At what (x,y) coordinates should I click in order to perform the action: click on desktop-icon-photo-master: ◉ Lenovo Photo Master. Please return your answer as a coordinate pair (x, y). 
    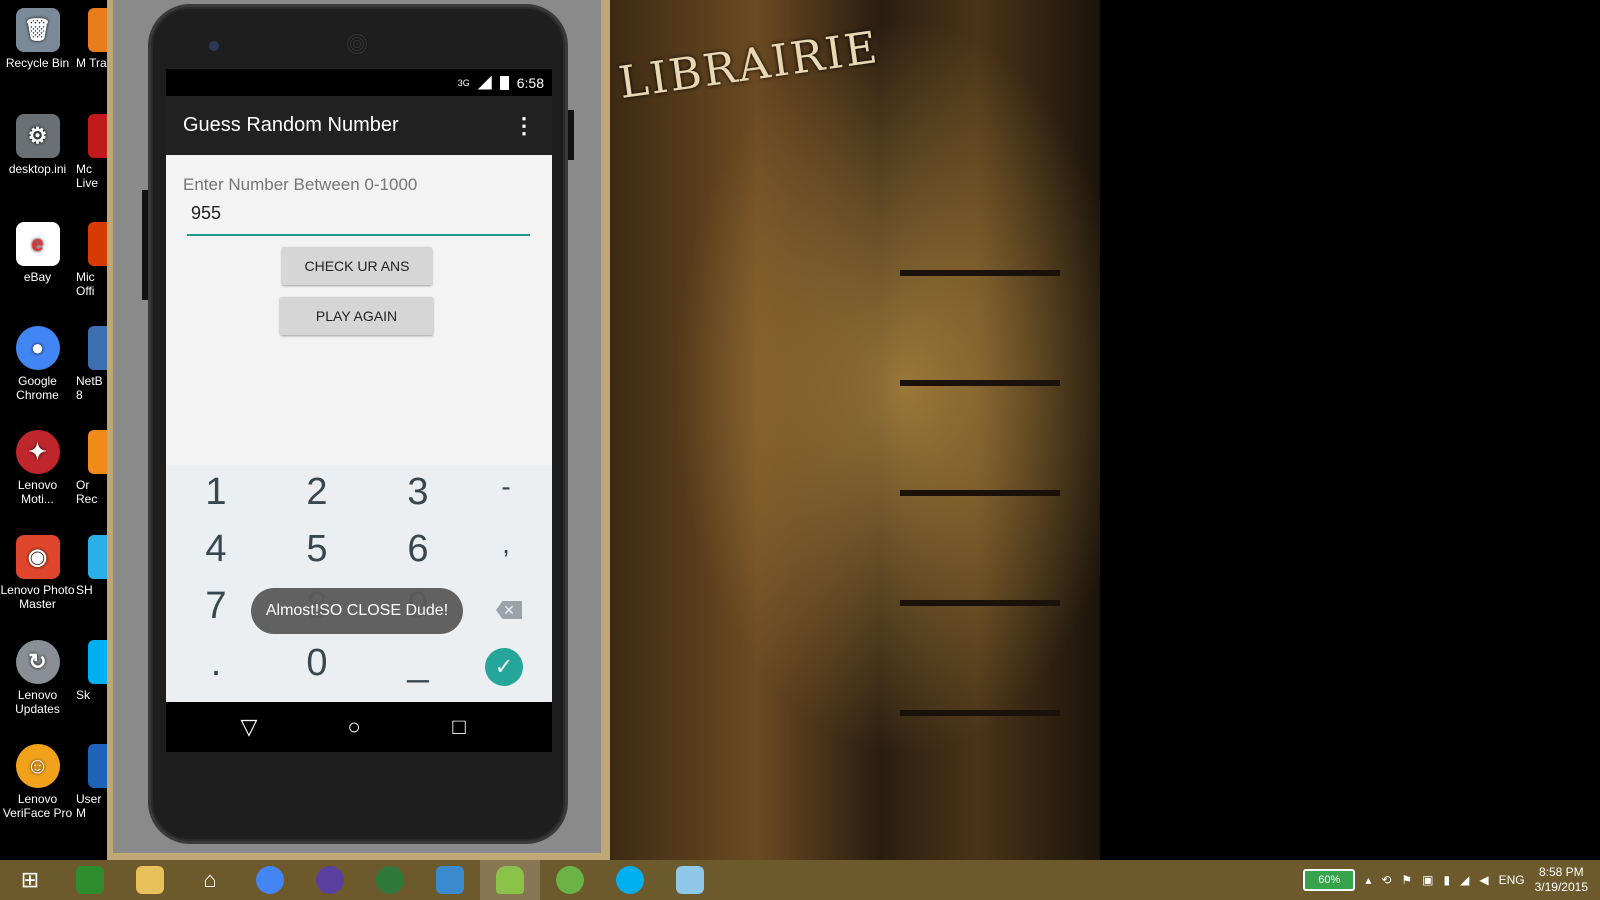
    Looking at the image, I should click on (37, 571).